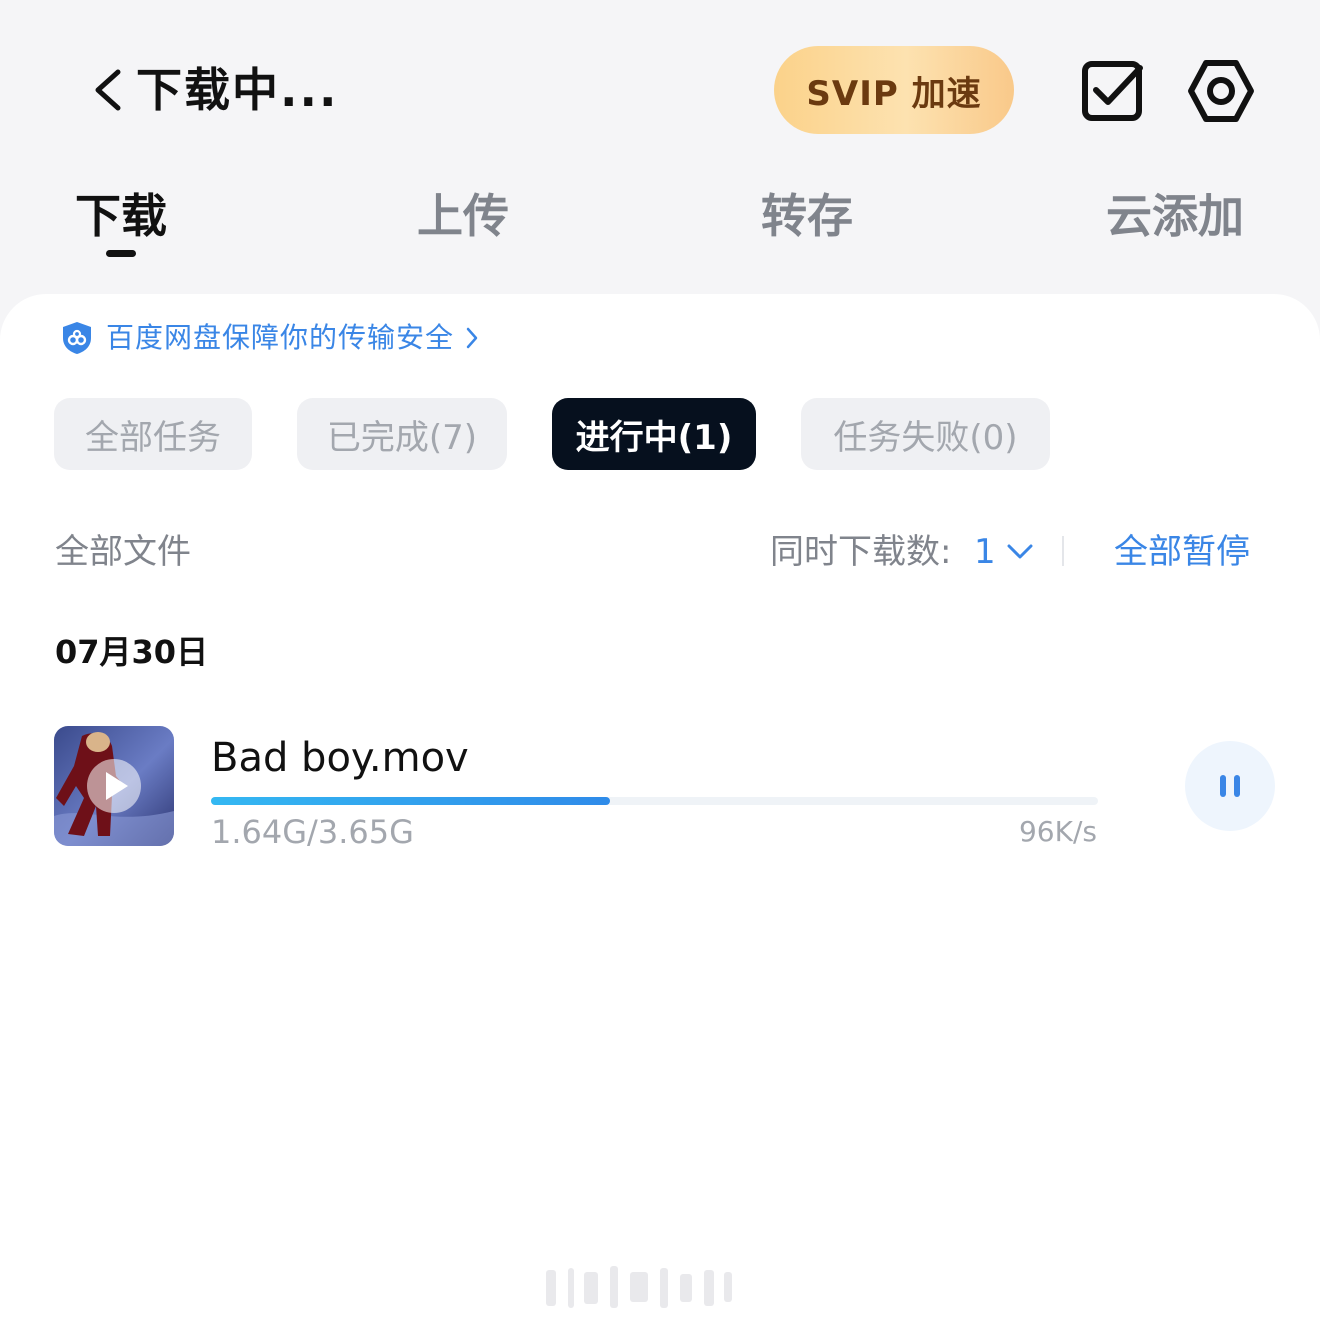 The width and height of the screenshot is (1320, 1320). What do you see at coordinates (860, 552) in the screenshot?
I see `concurrent-downloads-label: 同时下载数:` at bounding box center [860, 552].